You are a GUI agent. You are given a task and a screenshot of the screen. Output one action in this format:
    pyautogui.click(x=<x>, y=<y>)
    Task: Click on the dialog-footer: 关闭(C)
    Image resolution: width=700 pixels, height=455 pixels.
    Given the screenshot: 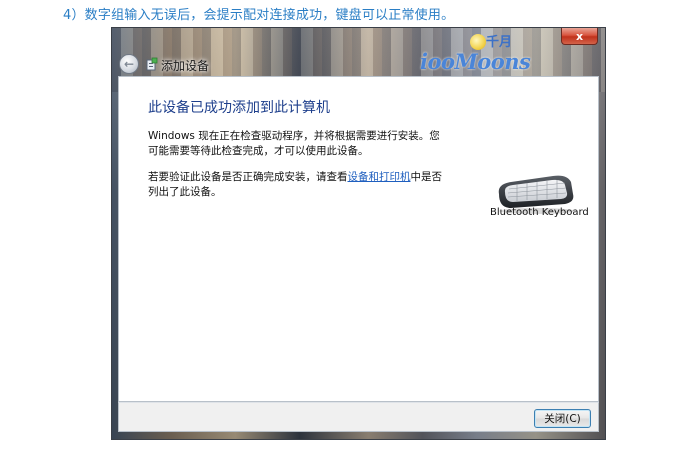 What is the action you would take?
    pyautogui.click(x=358, y=417)
    